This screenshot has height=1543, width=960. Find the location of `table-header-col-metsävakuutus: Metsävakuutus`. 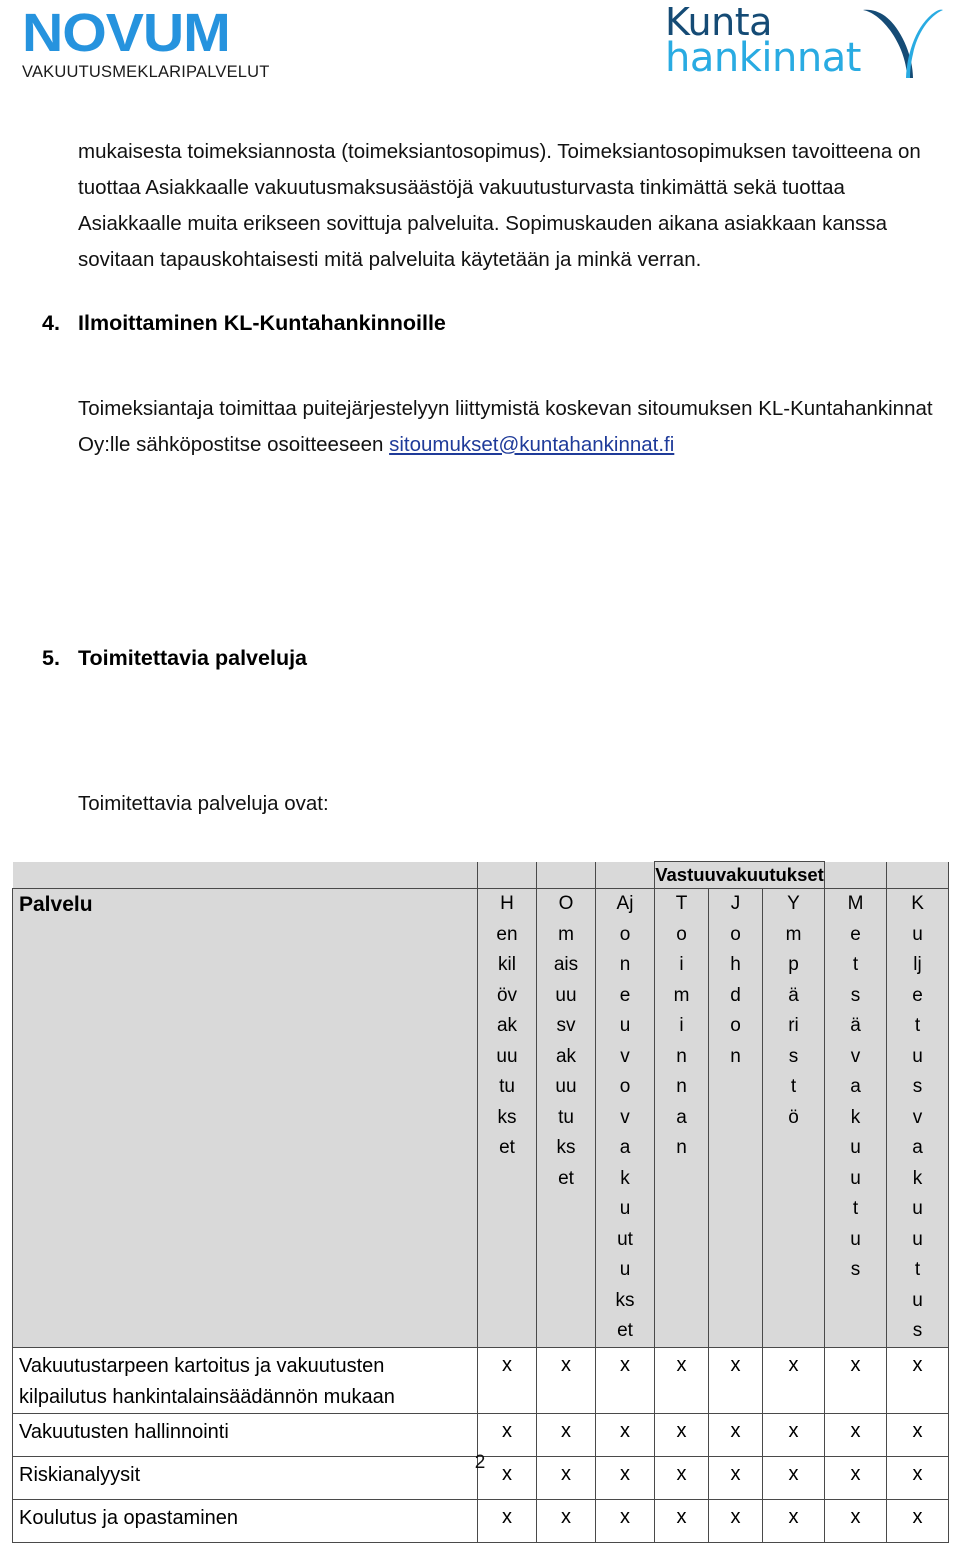

table-header-col-metsävakuutus: Metsävakuutus is located at coordinates (856, 1118).